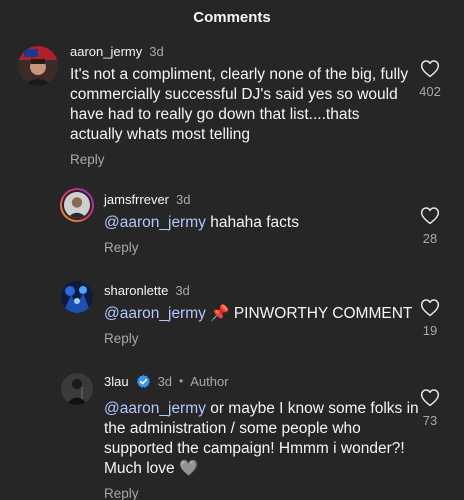 This screenshot has width=464, height=500. I want to click on like-count: 19, so click(430, 330).